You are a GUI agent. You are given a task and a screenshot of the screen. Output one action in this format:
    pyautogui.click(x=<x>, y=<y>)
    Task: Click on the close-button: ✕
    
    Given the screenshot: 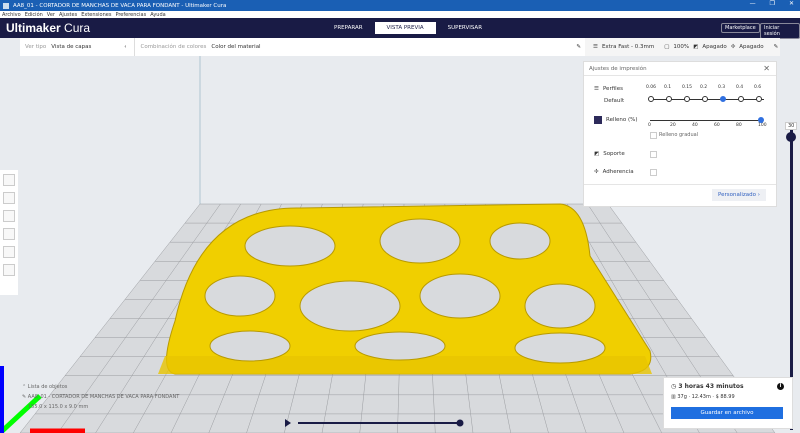 What is the action you would take?
    pyautogui.click(x=791, y=3)
    